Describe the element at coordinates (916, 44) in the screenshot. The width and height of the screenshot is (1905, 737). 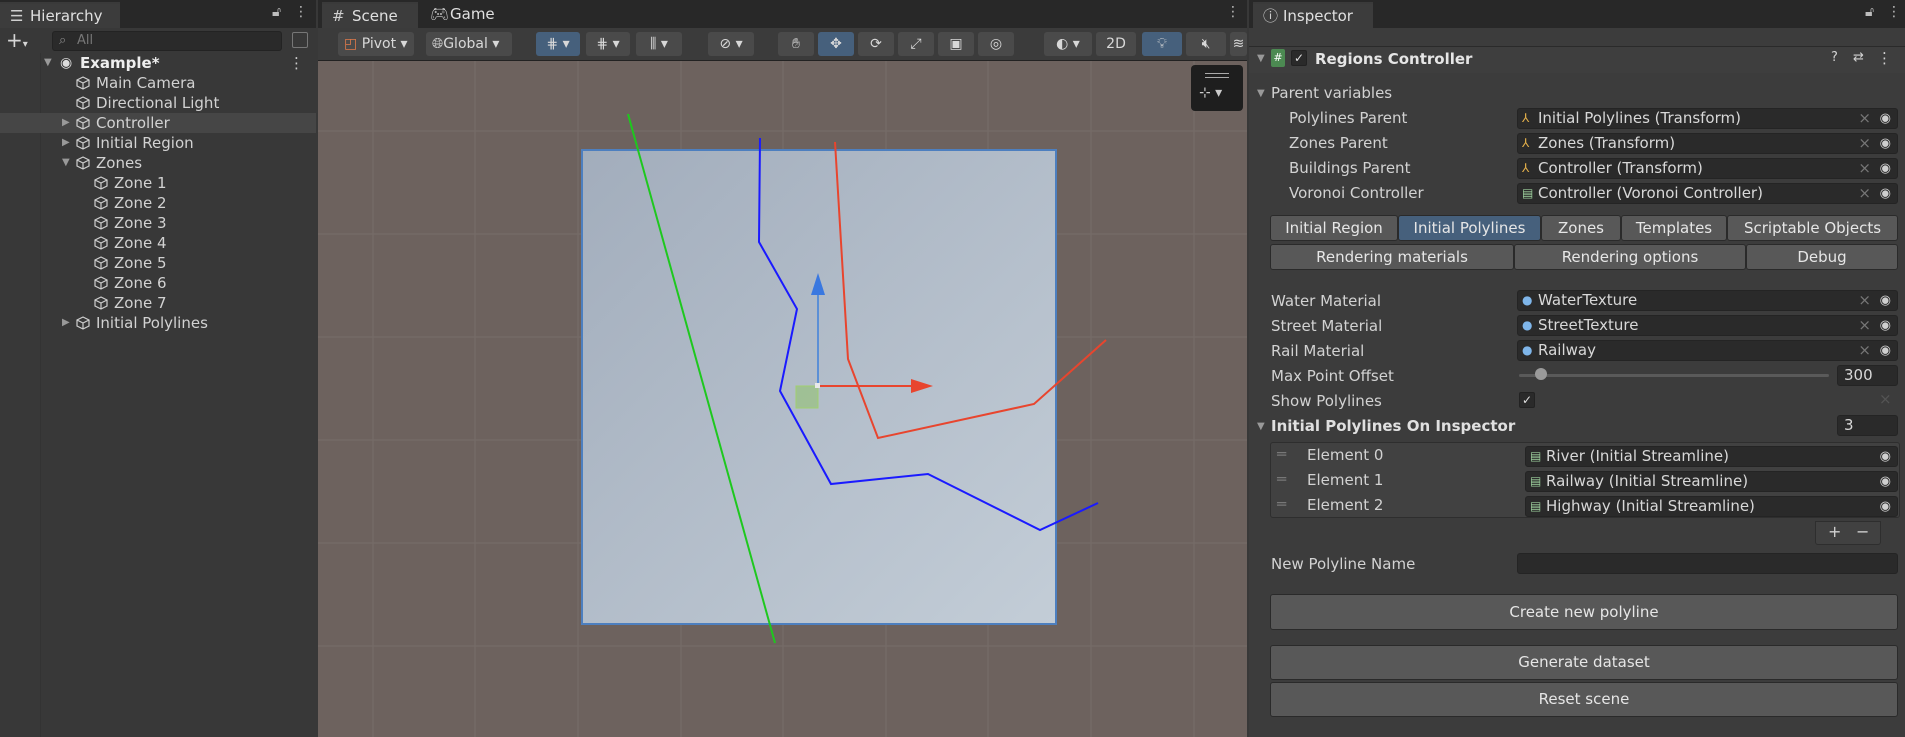
I see `scale-tool-button: ⤢` at that location.